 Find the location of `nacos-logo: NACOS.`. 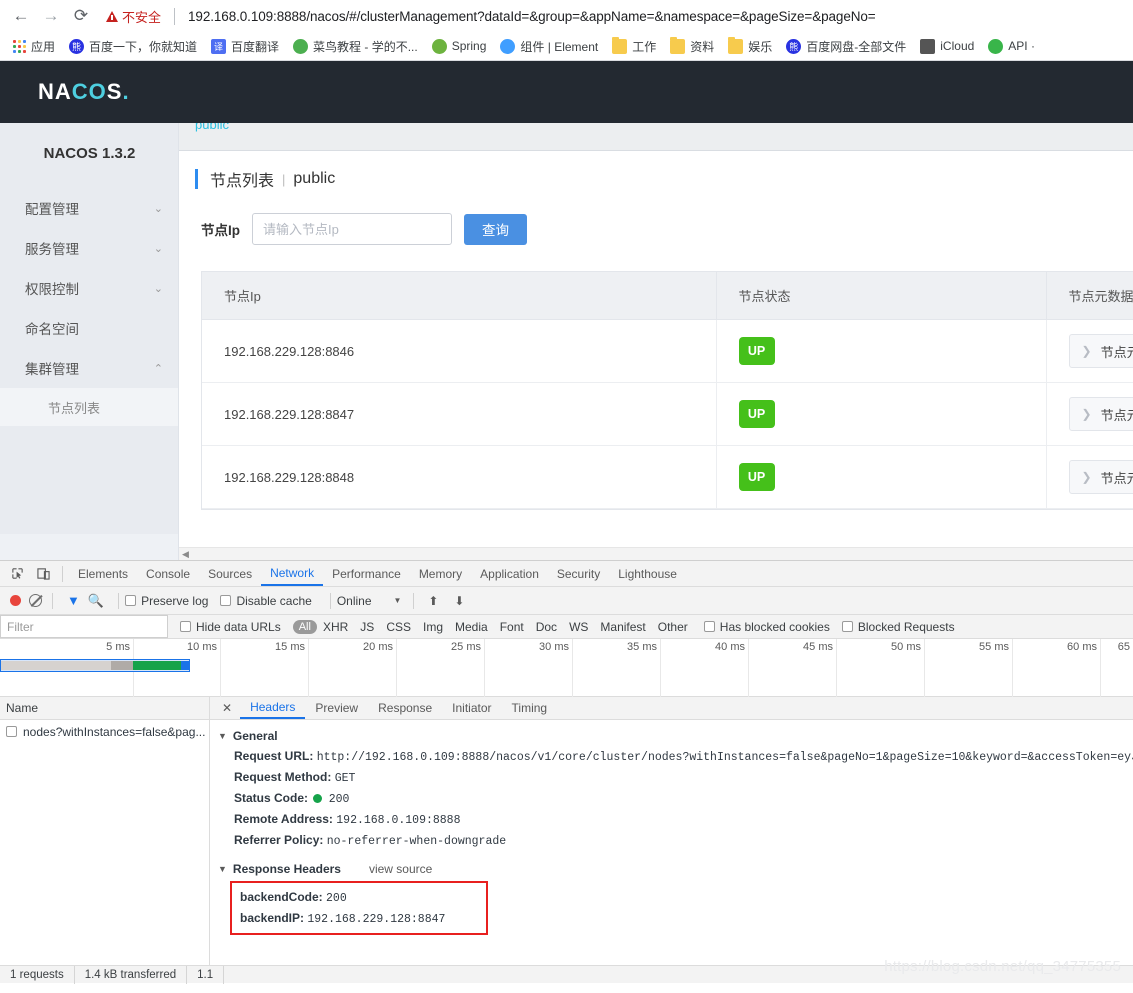

nacos-logo: NACOS. is located at coordinates (84, 92).